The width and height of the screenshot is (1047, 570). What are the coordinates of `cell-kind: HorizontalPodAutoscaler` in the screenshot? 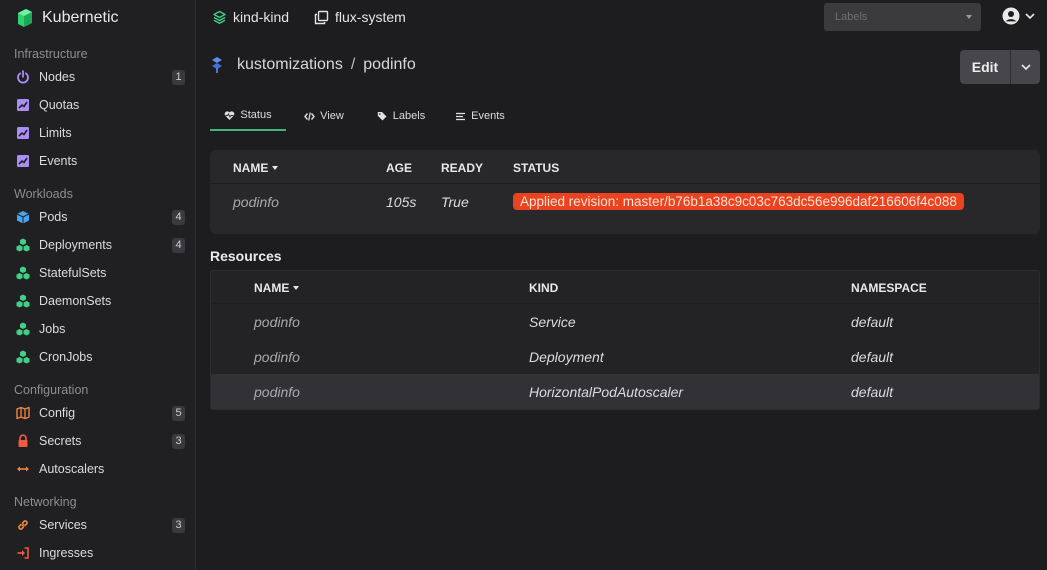 It's located at (606, 392).